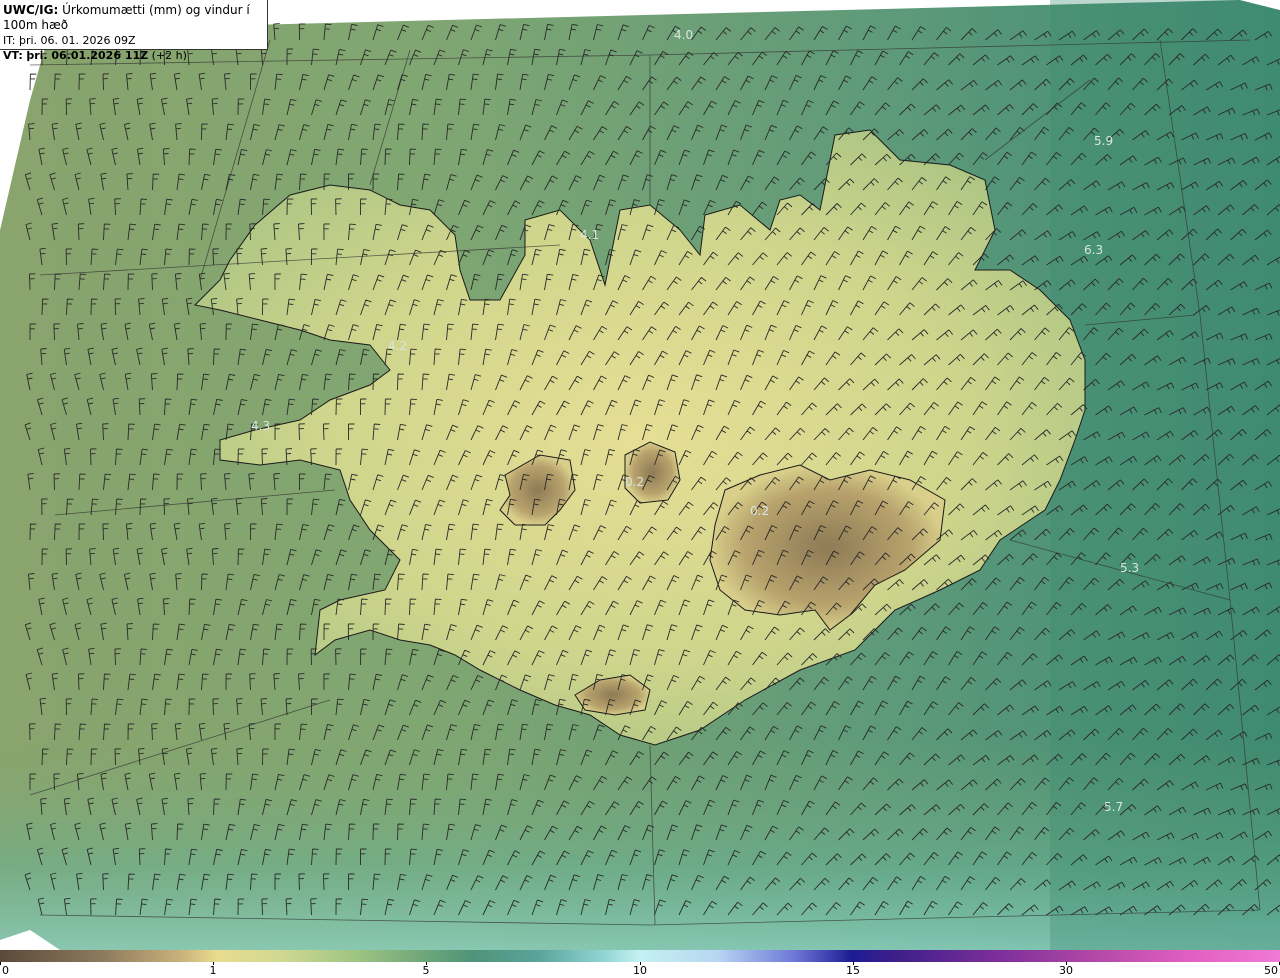 This screenshot has height=978, width=1280. I want to click on map-label-4-0: 4.0, so click(683, 35).